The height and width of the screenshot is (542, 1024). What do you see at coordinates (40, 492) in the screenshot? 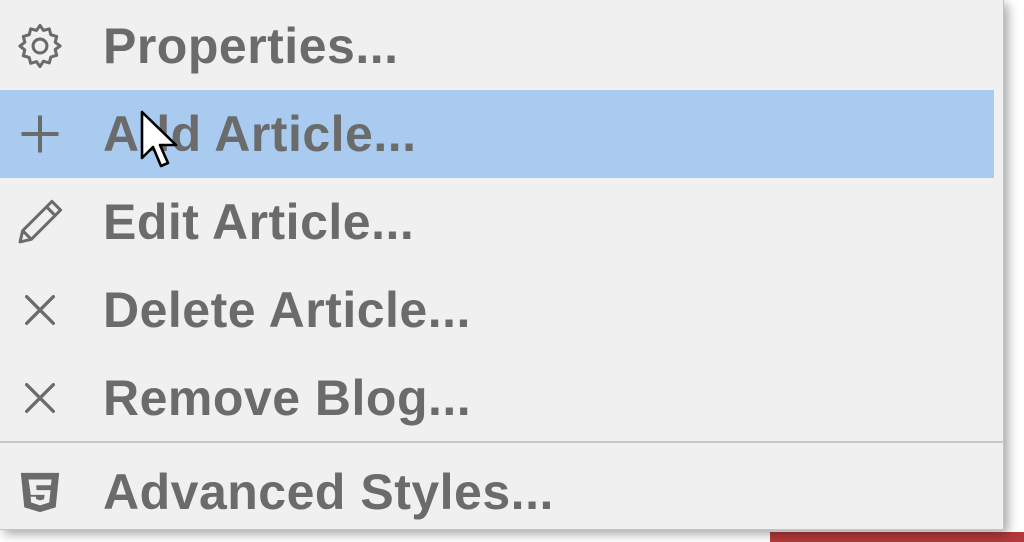
I see `css3-icon` at bounding box center [40, 492].